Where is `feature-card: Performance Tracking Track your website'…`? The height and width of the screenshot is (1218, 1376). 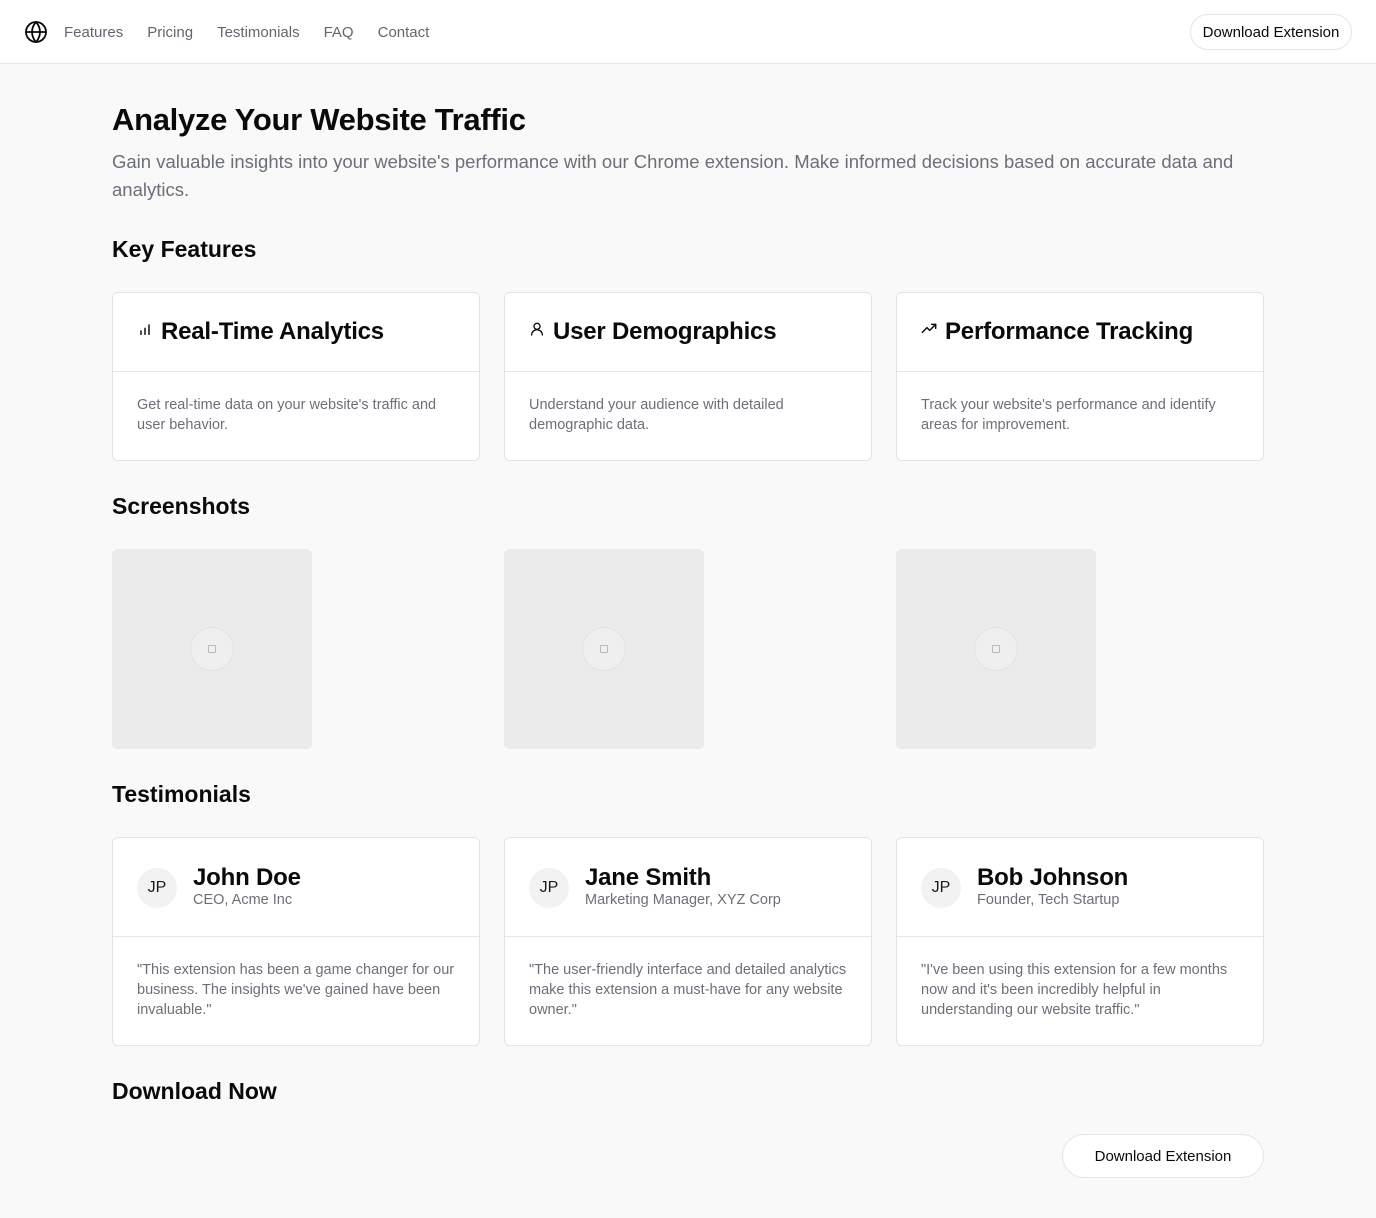
feature-card: Performance Tracking Track your website'… is located at coordinates (1080, 376).